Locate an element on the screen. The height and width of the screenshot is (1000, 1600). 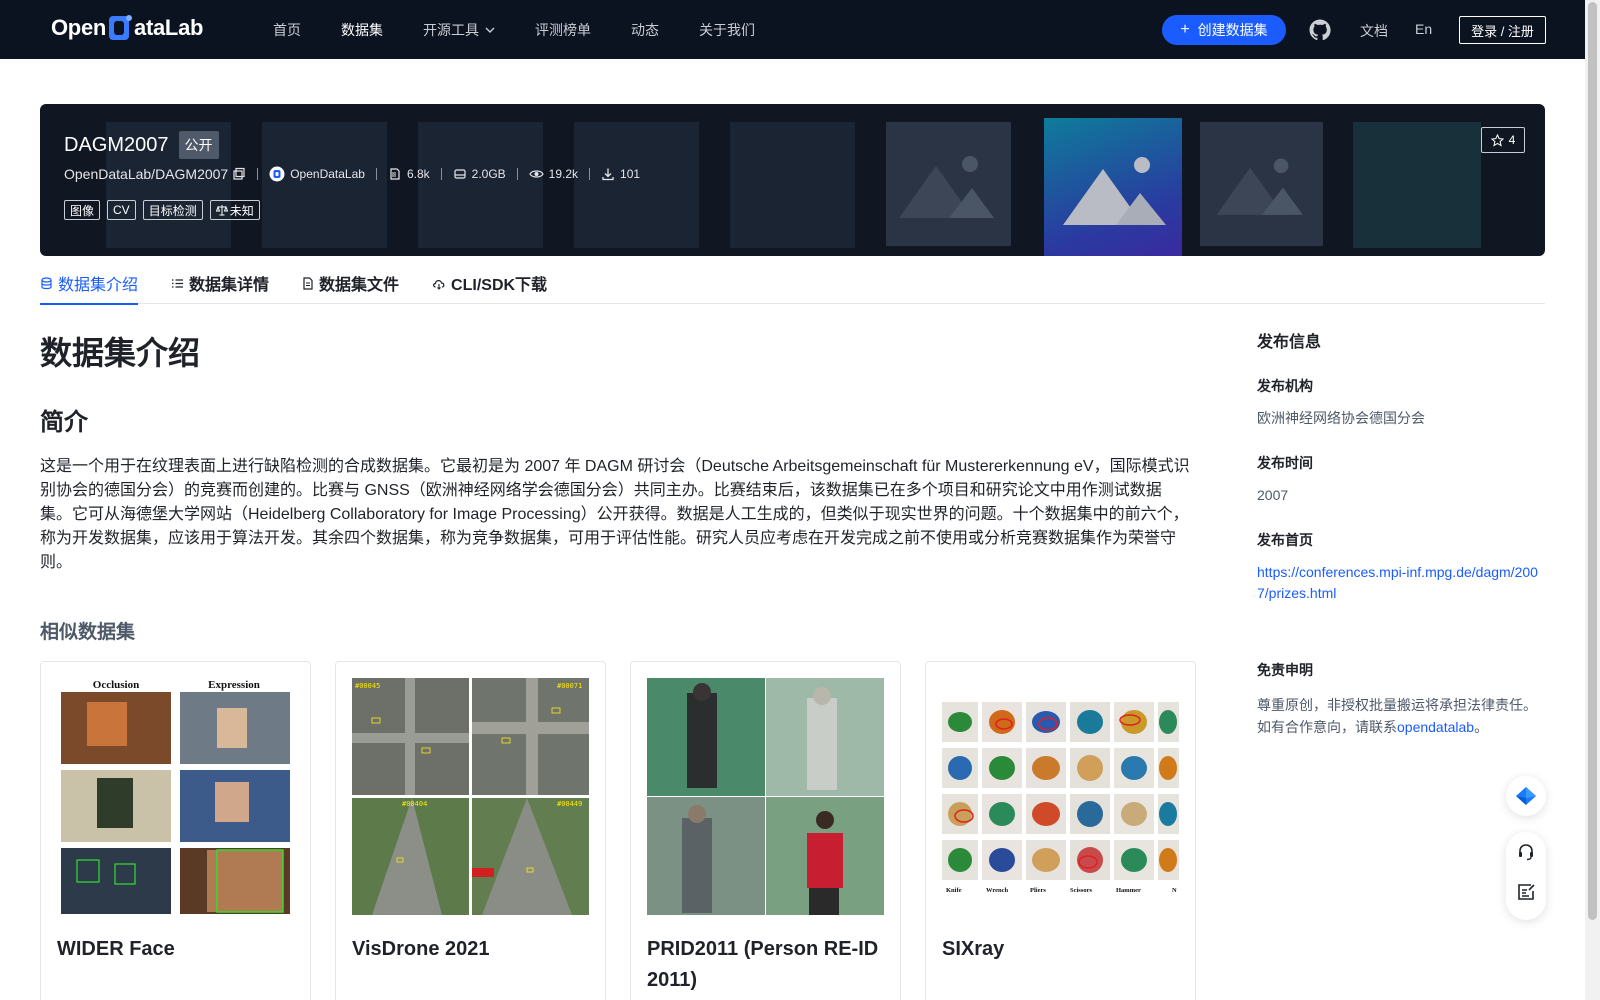
tag-cv: CV is located at coordinates (121, 210).